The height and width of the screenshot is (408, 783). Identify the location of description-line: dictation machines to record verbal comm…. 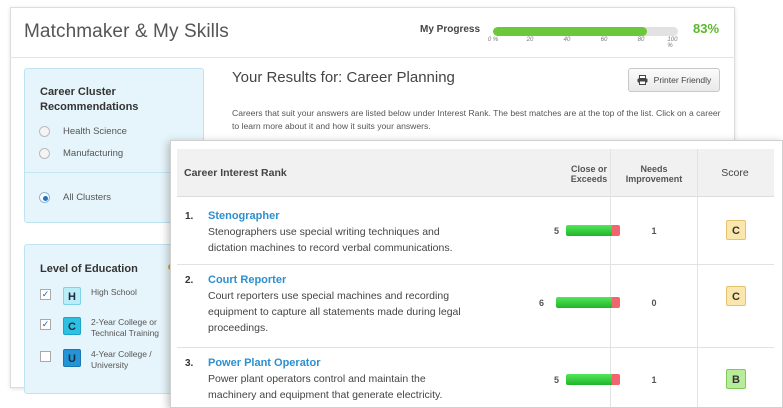
(330, 248).